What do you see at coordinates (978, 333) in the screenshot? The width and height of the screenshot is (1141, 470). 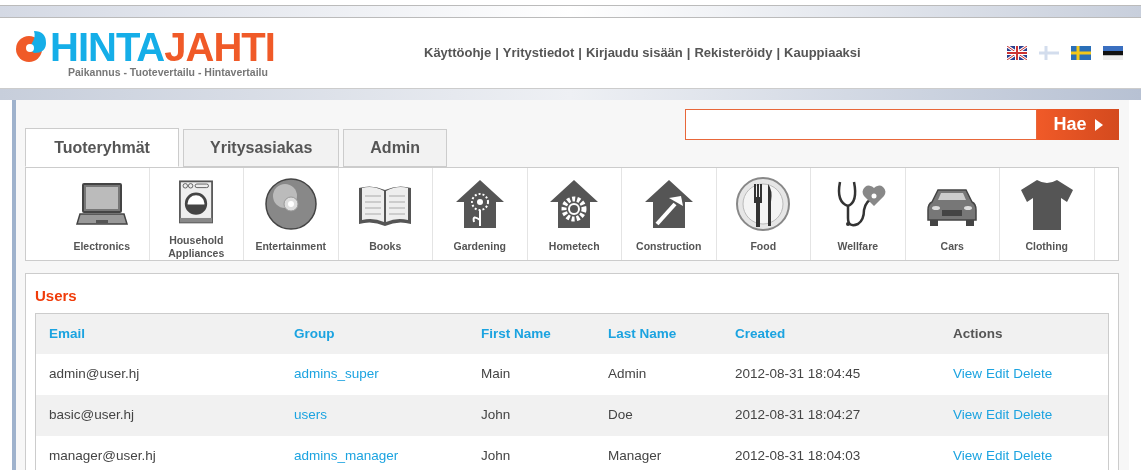 I see `column-header: Actions` at bounding box center [978, 333].